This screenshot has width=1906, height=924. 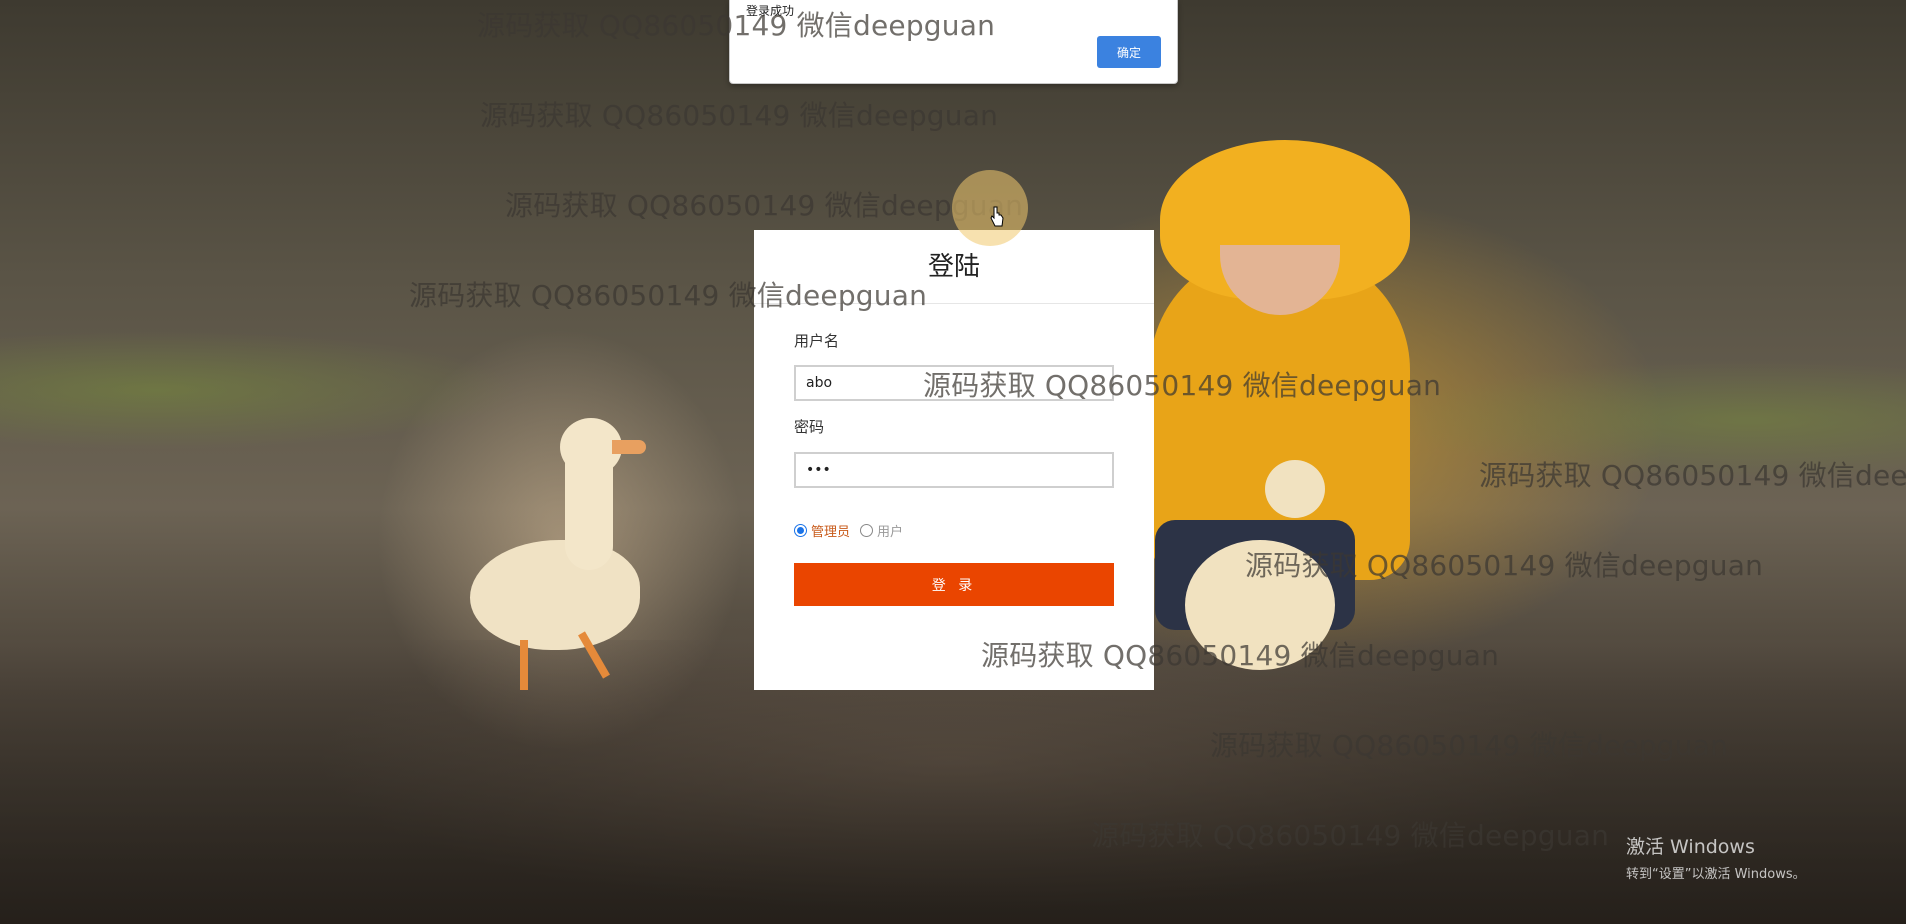 I want to click on alert-message: 登录成功, so click(x=770, y=11).